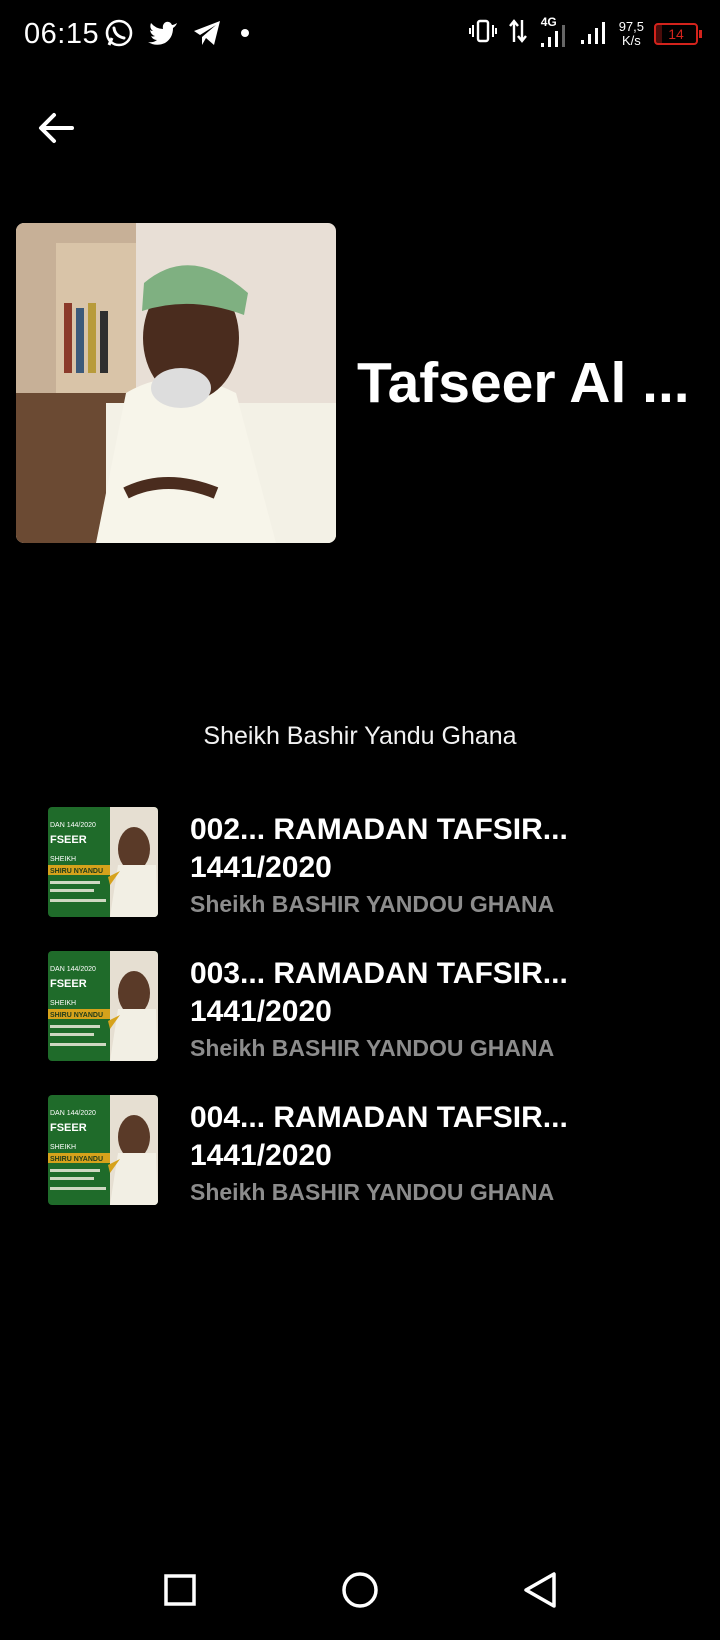 This screenshot has height=1640, width=720. I want to click on back-button, so click(56, 128).